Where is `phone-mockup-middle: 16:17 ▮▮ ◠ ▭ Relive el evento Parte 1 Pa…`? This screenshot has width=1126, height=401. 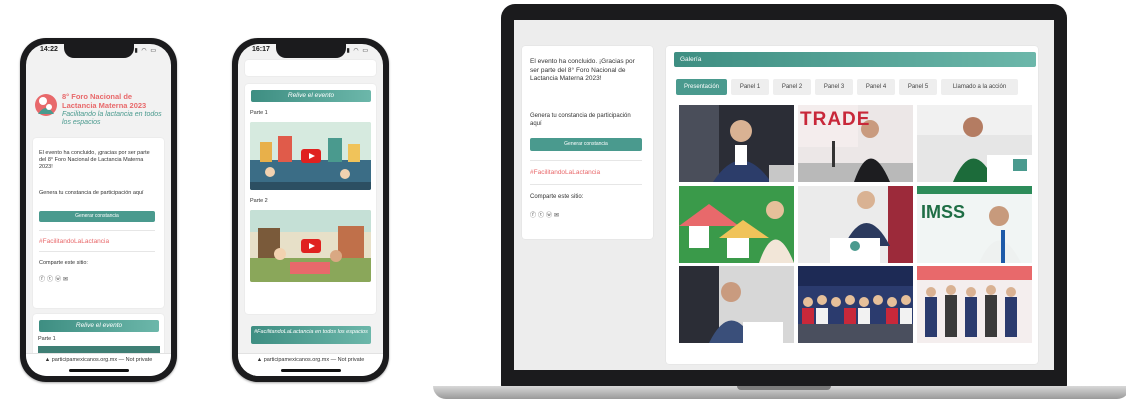
phone-mockup-middle: 16:17 ▮▮ ◠ ▭ Relive el evento Parte 1 Pa… is located at coordinates (310, 210).